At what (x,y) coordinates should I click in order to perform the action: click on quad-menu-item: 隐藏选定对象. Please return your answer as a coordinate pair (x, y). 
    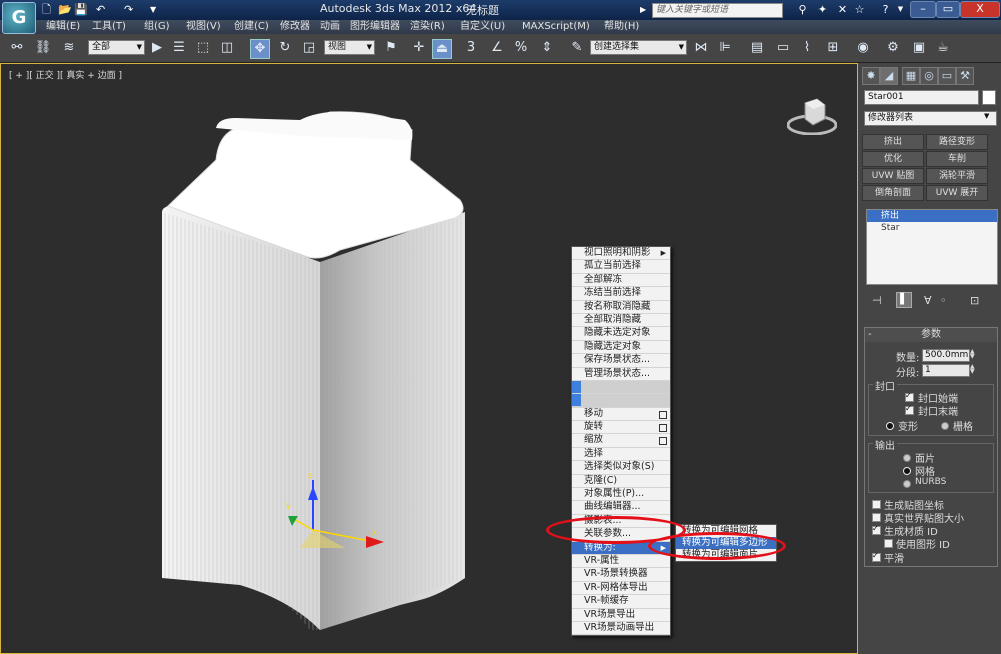
    Looking at the image, I should click on (621, 347).